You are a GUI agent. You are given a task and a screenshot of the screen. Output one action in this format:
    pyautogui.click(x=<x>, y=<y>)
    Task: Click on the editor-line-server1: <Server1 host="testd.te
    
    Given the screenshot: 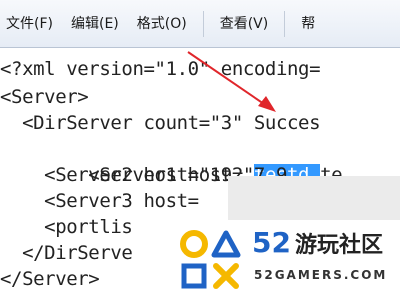 What is the action you would take?
    pyautogui.click(x=171, y=161)
    